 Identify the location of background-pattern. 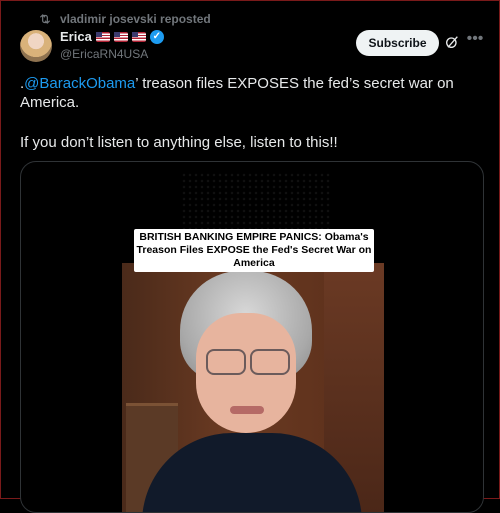
(256, 202).